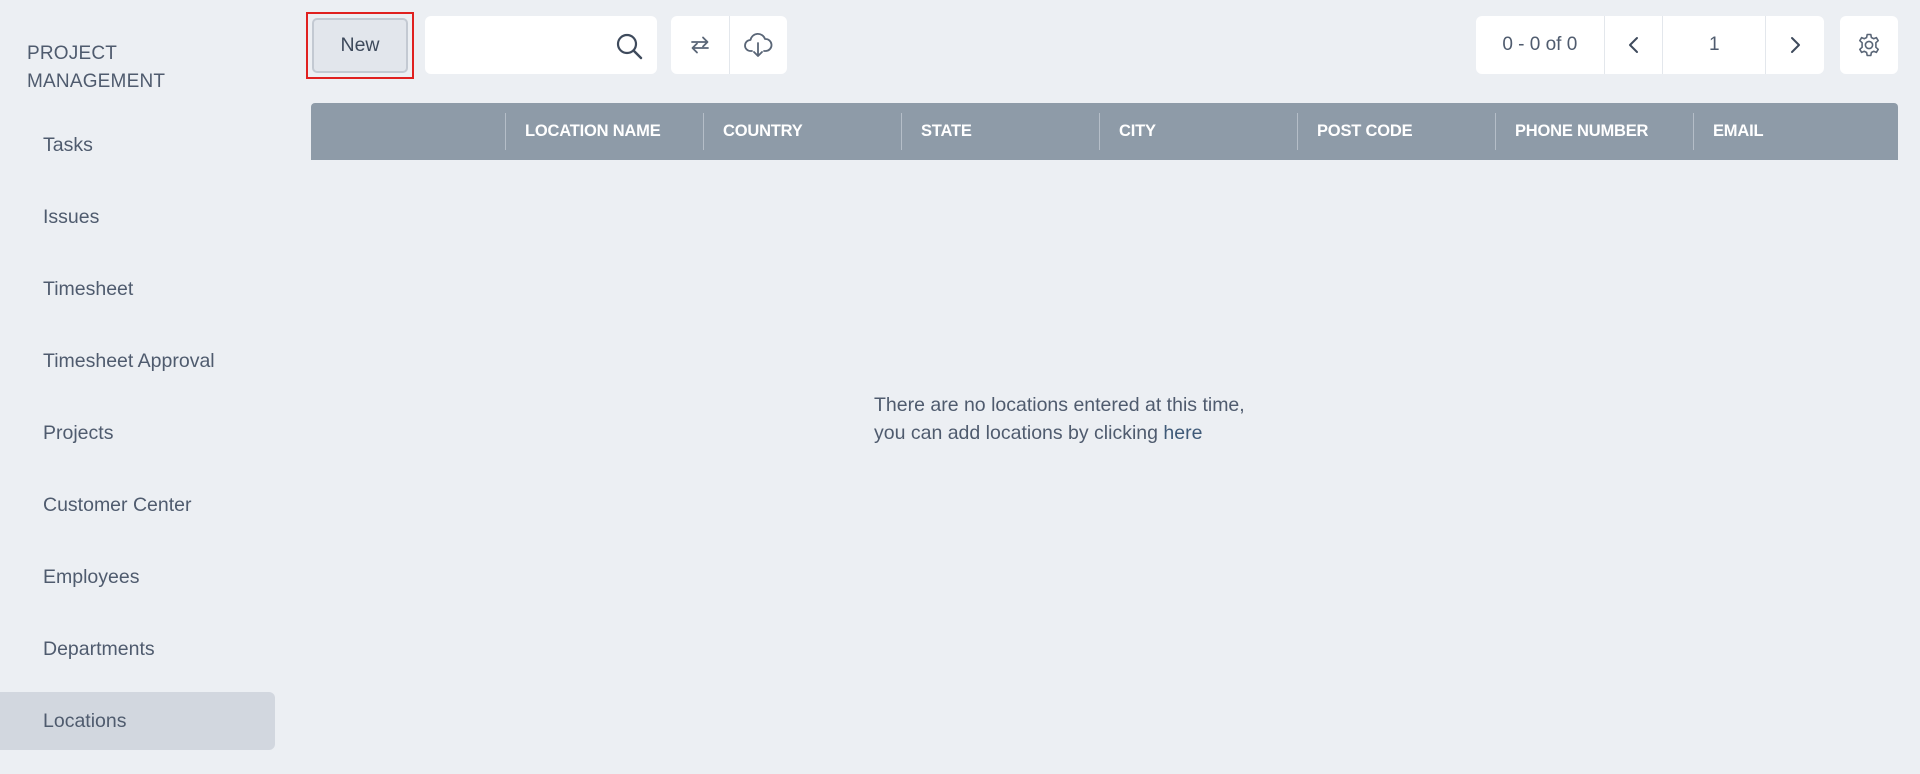 This screenshot has height=774, width=1920. What do you see at coordinates (1540, 45) in the screenshot?
I see `pagination-range: 0 - 0 of 0` at bounding box center [1540, 45].